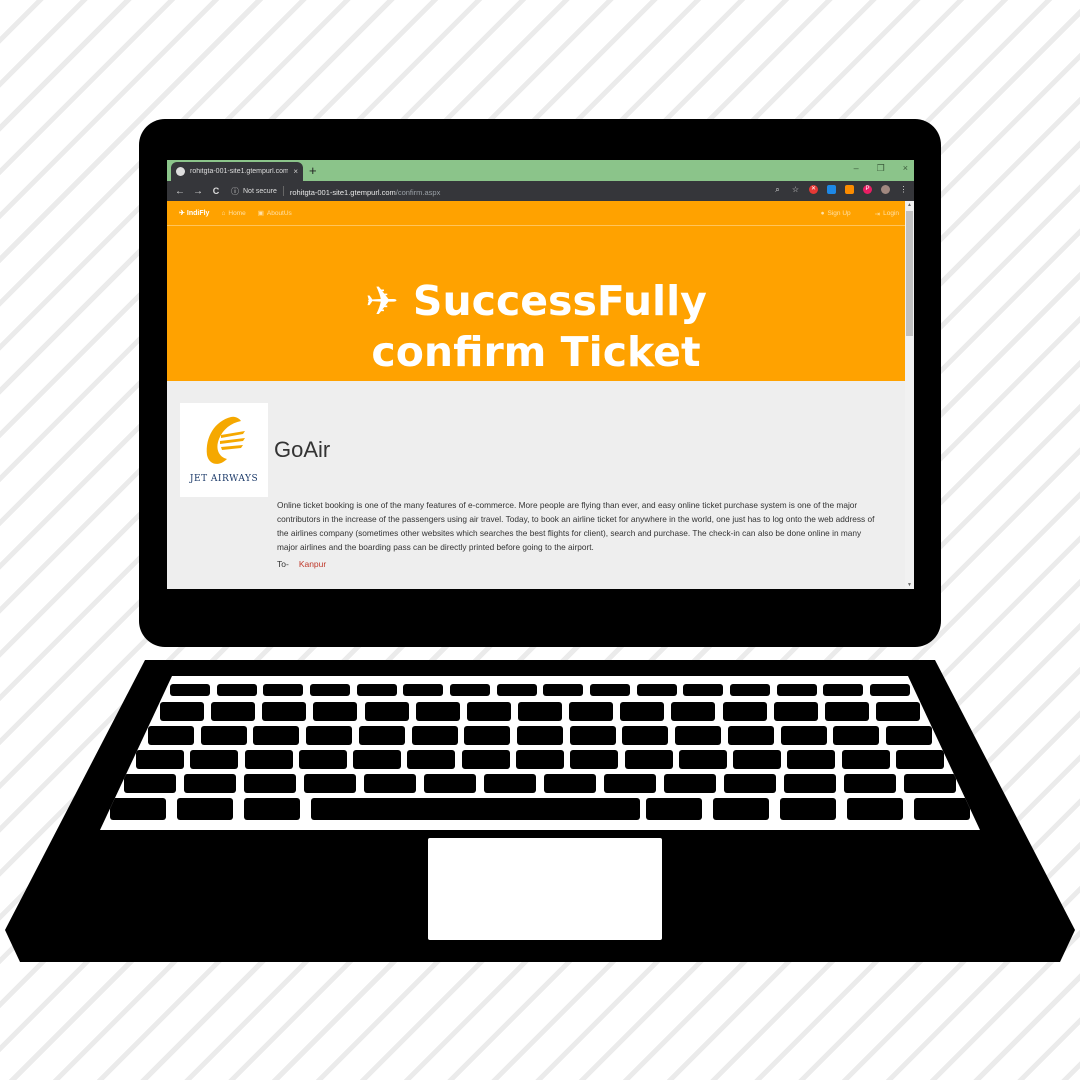 This screenshot has width=1080, height=1080. What do you see at coordinates (313, 170) in the screenshot?
I see `new-tab-button: +` at bounding box center [313, 170].